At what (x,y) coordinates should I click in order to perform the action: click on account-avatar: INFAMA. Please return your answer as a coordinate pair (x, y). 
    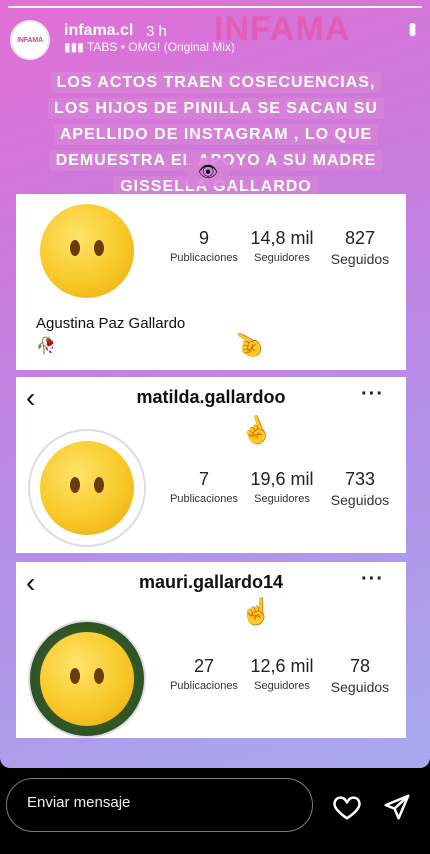
    Looking at the image, I should click on (30, 40).